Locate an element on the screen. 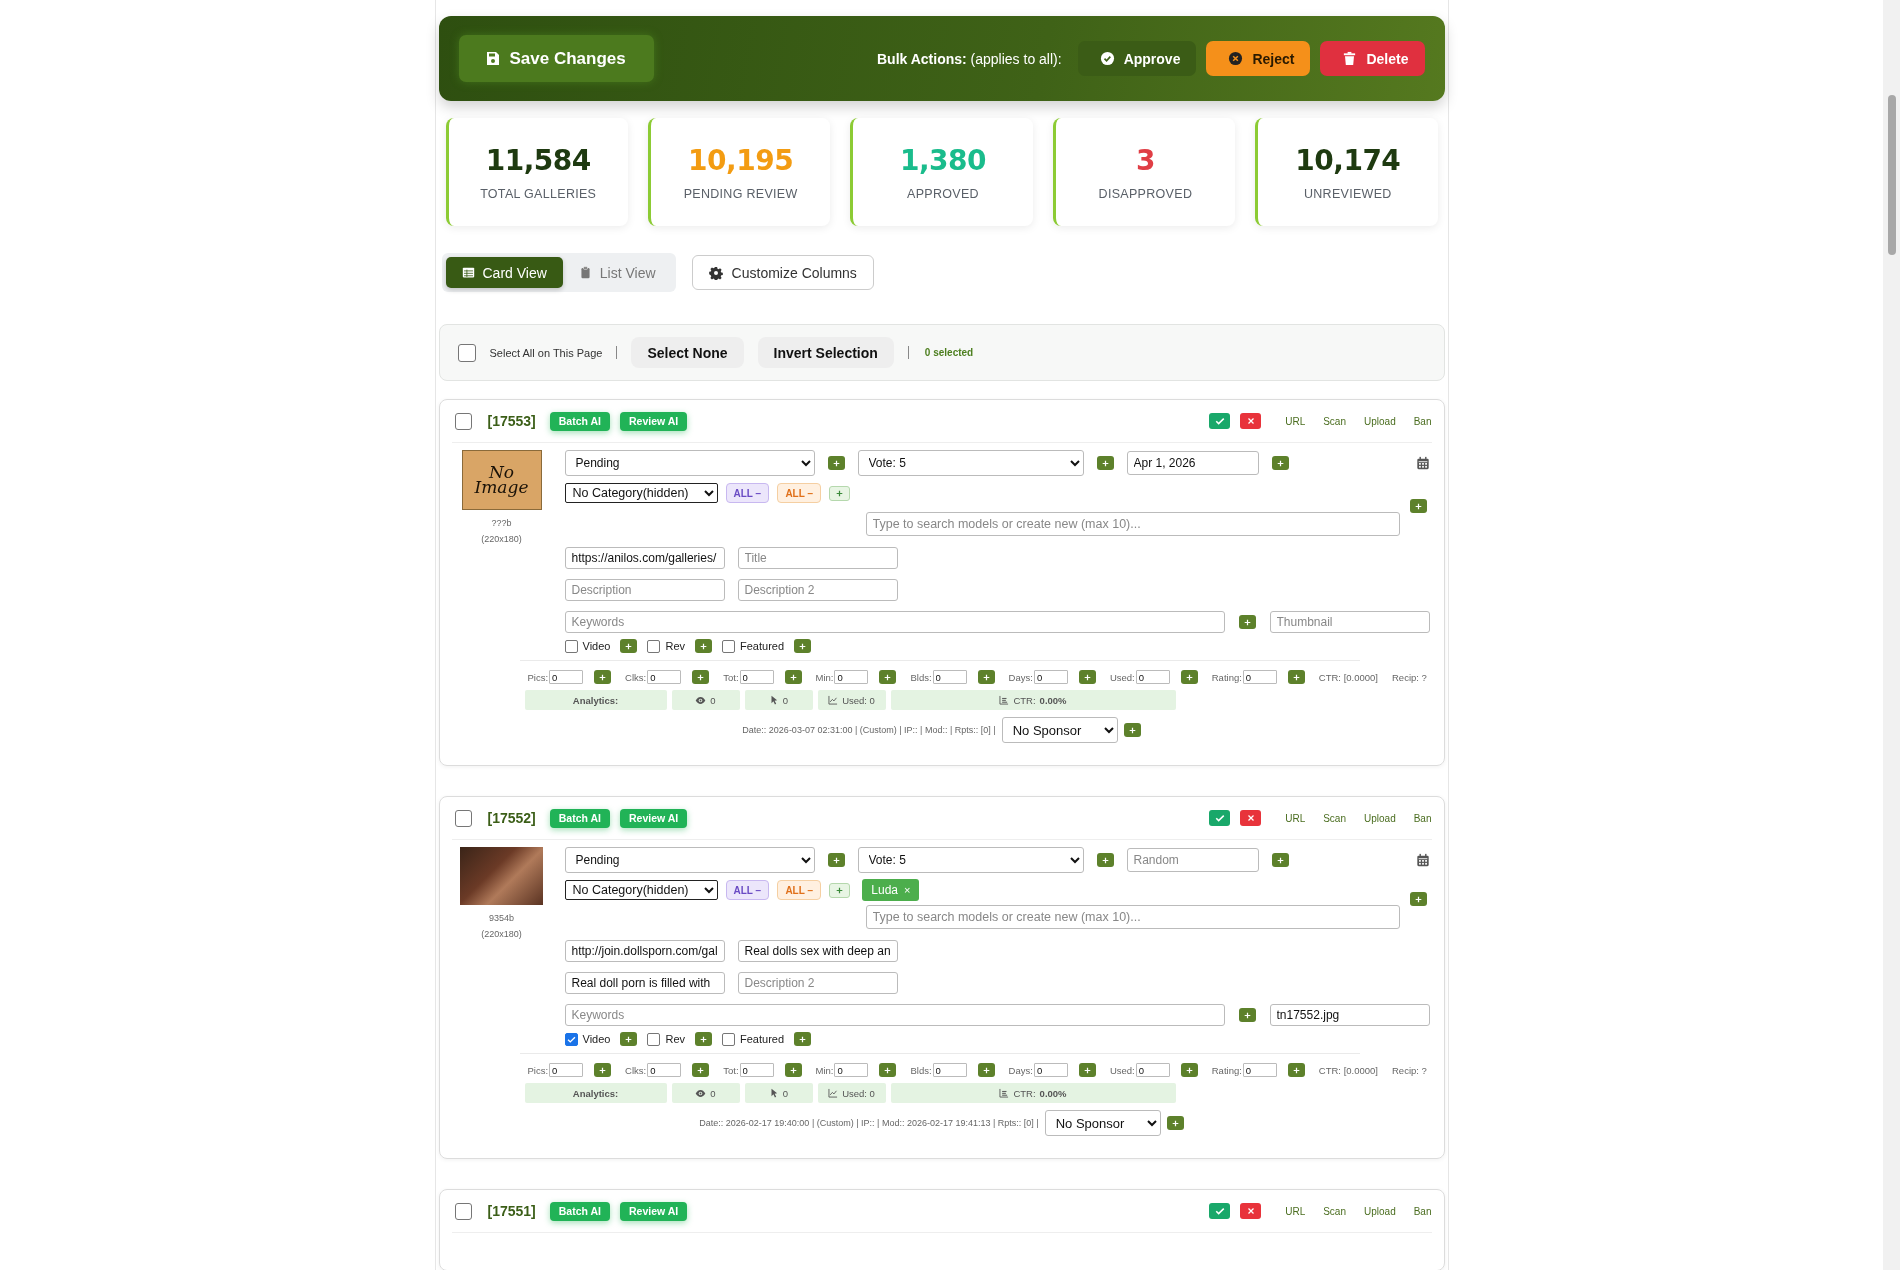 The image size is (1900, 1270). description-field: Real doll porn is filled with is located at coordinates (644, 983).